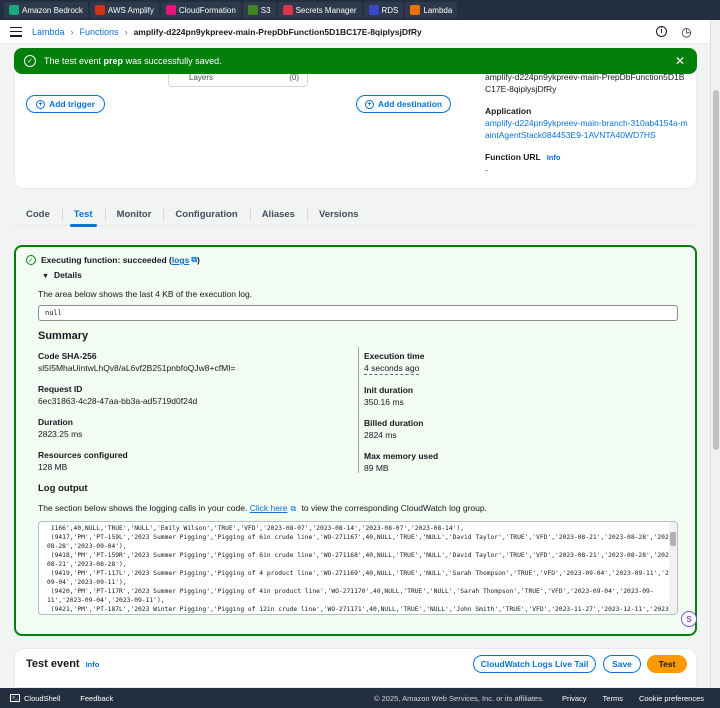 The image size is (720, 708). Describe the element at coordinates (673, 539) in the screenshot. I see `log-scroll-thumb` at that location.